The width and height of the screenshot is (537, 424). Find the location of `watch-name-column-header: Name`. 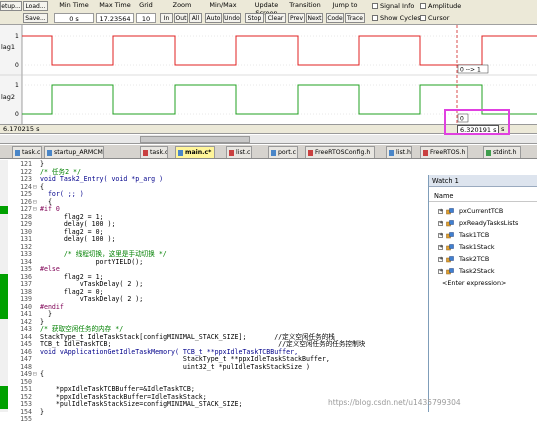

watch-name-column-header: Name is located at coordinates (483, 196).